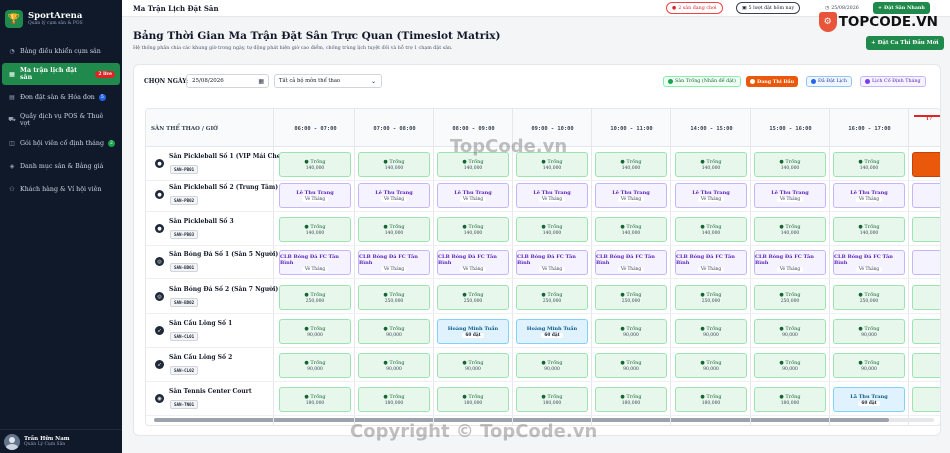 The height and width of the screenshot is (453, 950). Describe the element at coordinates (214, 296) in the screenshot. I see `court-name-cell: ◎ Sân Bóng Đá Số 2 (Sân 7 Người) SAN-BD02` at that location.